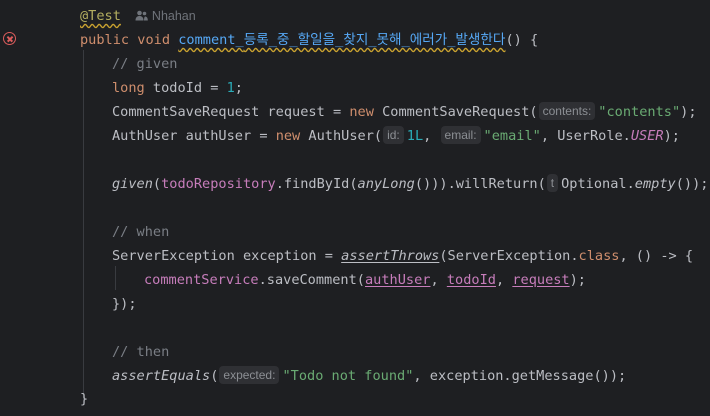 This screenshot has height=416, width=710. I want to click on code-line-annotation: @Test Nhahan, so click(138, 16).